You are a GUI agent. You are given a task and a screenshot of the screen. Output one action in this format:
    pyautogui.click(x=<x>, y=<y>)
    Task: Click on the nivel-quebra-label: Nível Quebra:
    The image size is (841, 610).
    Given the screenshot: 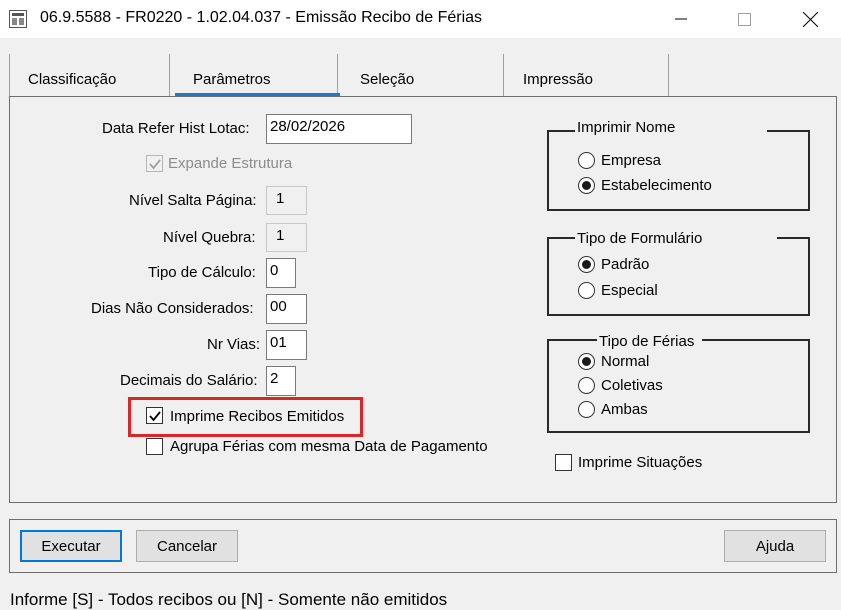 What is the action you would take?
    pyautogui.click(x=209, y=237)
    